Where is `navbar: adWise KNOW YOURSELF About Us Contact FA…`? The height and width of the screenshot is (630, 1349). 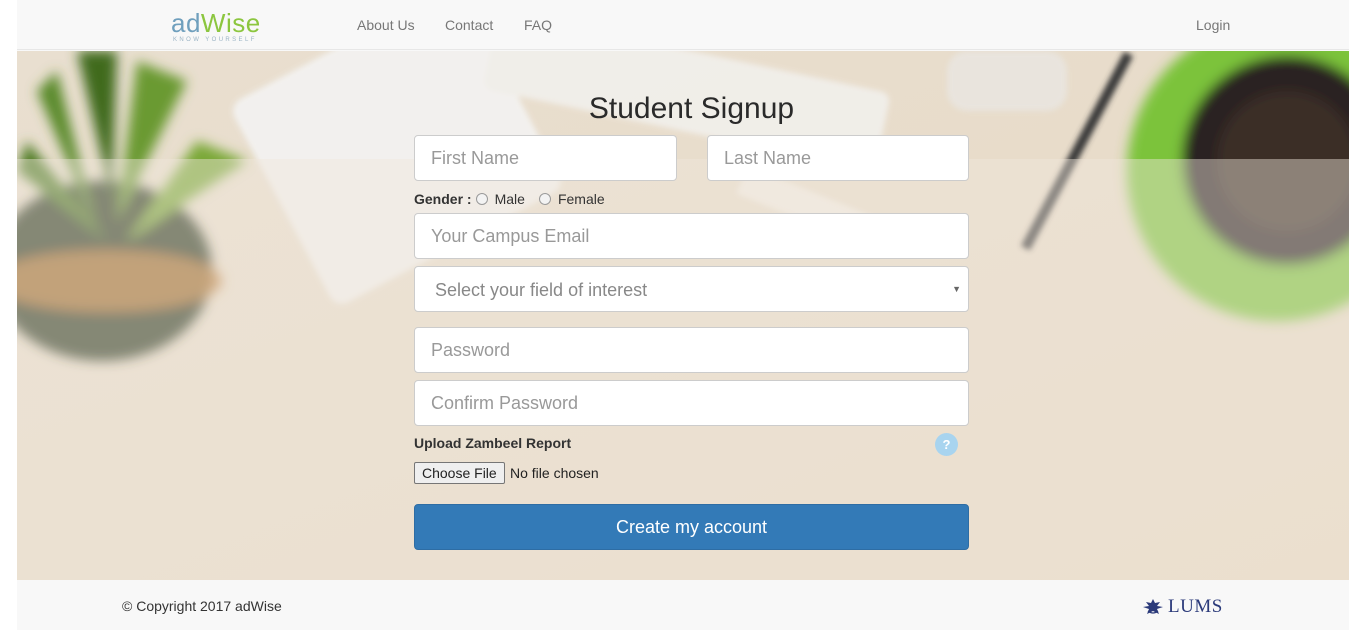
navbar: adWise KNOW YOURSELF About Us Contact FA… is located at coordinates (683, 25).